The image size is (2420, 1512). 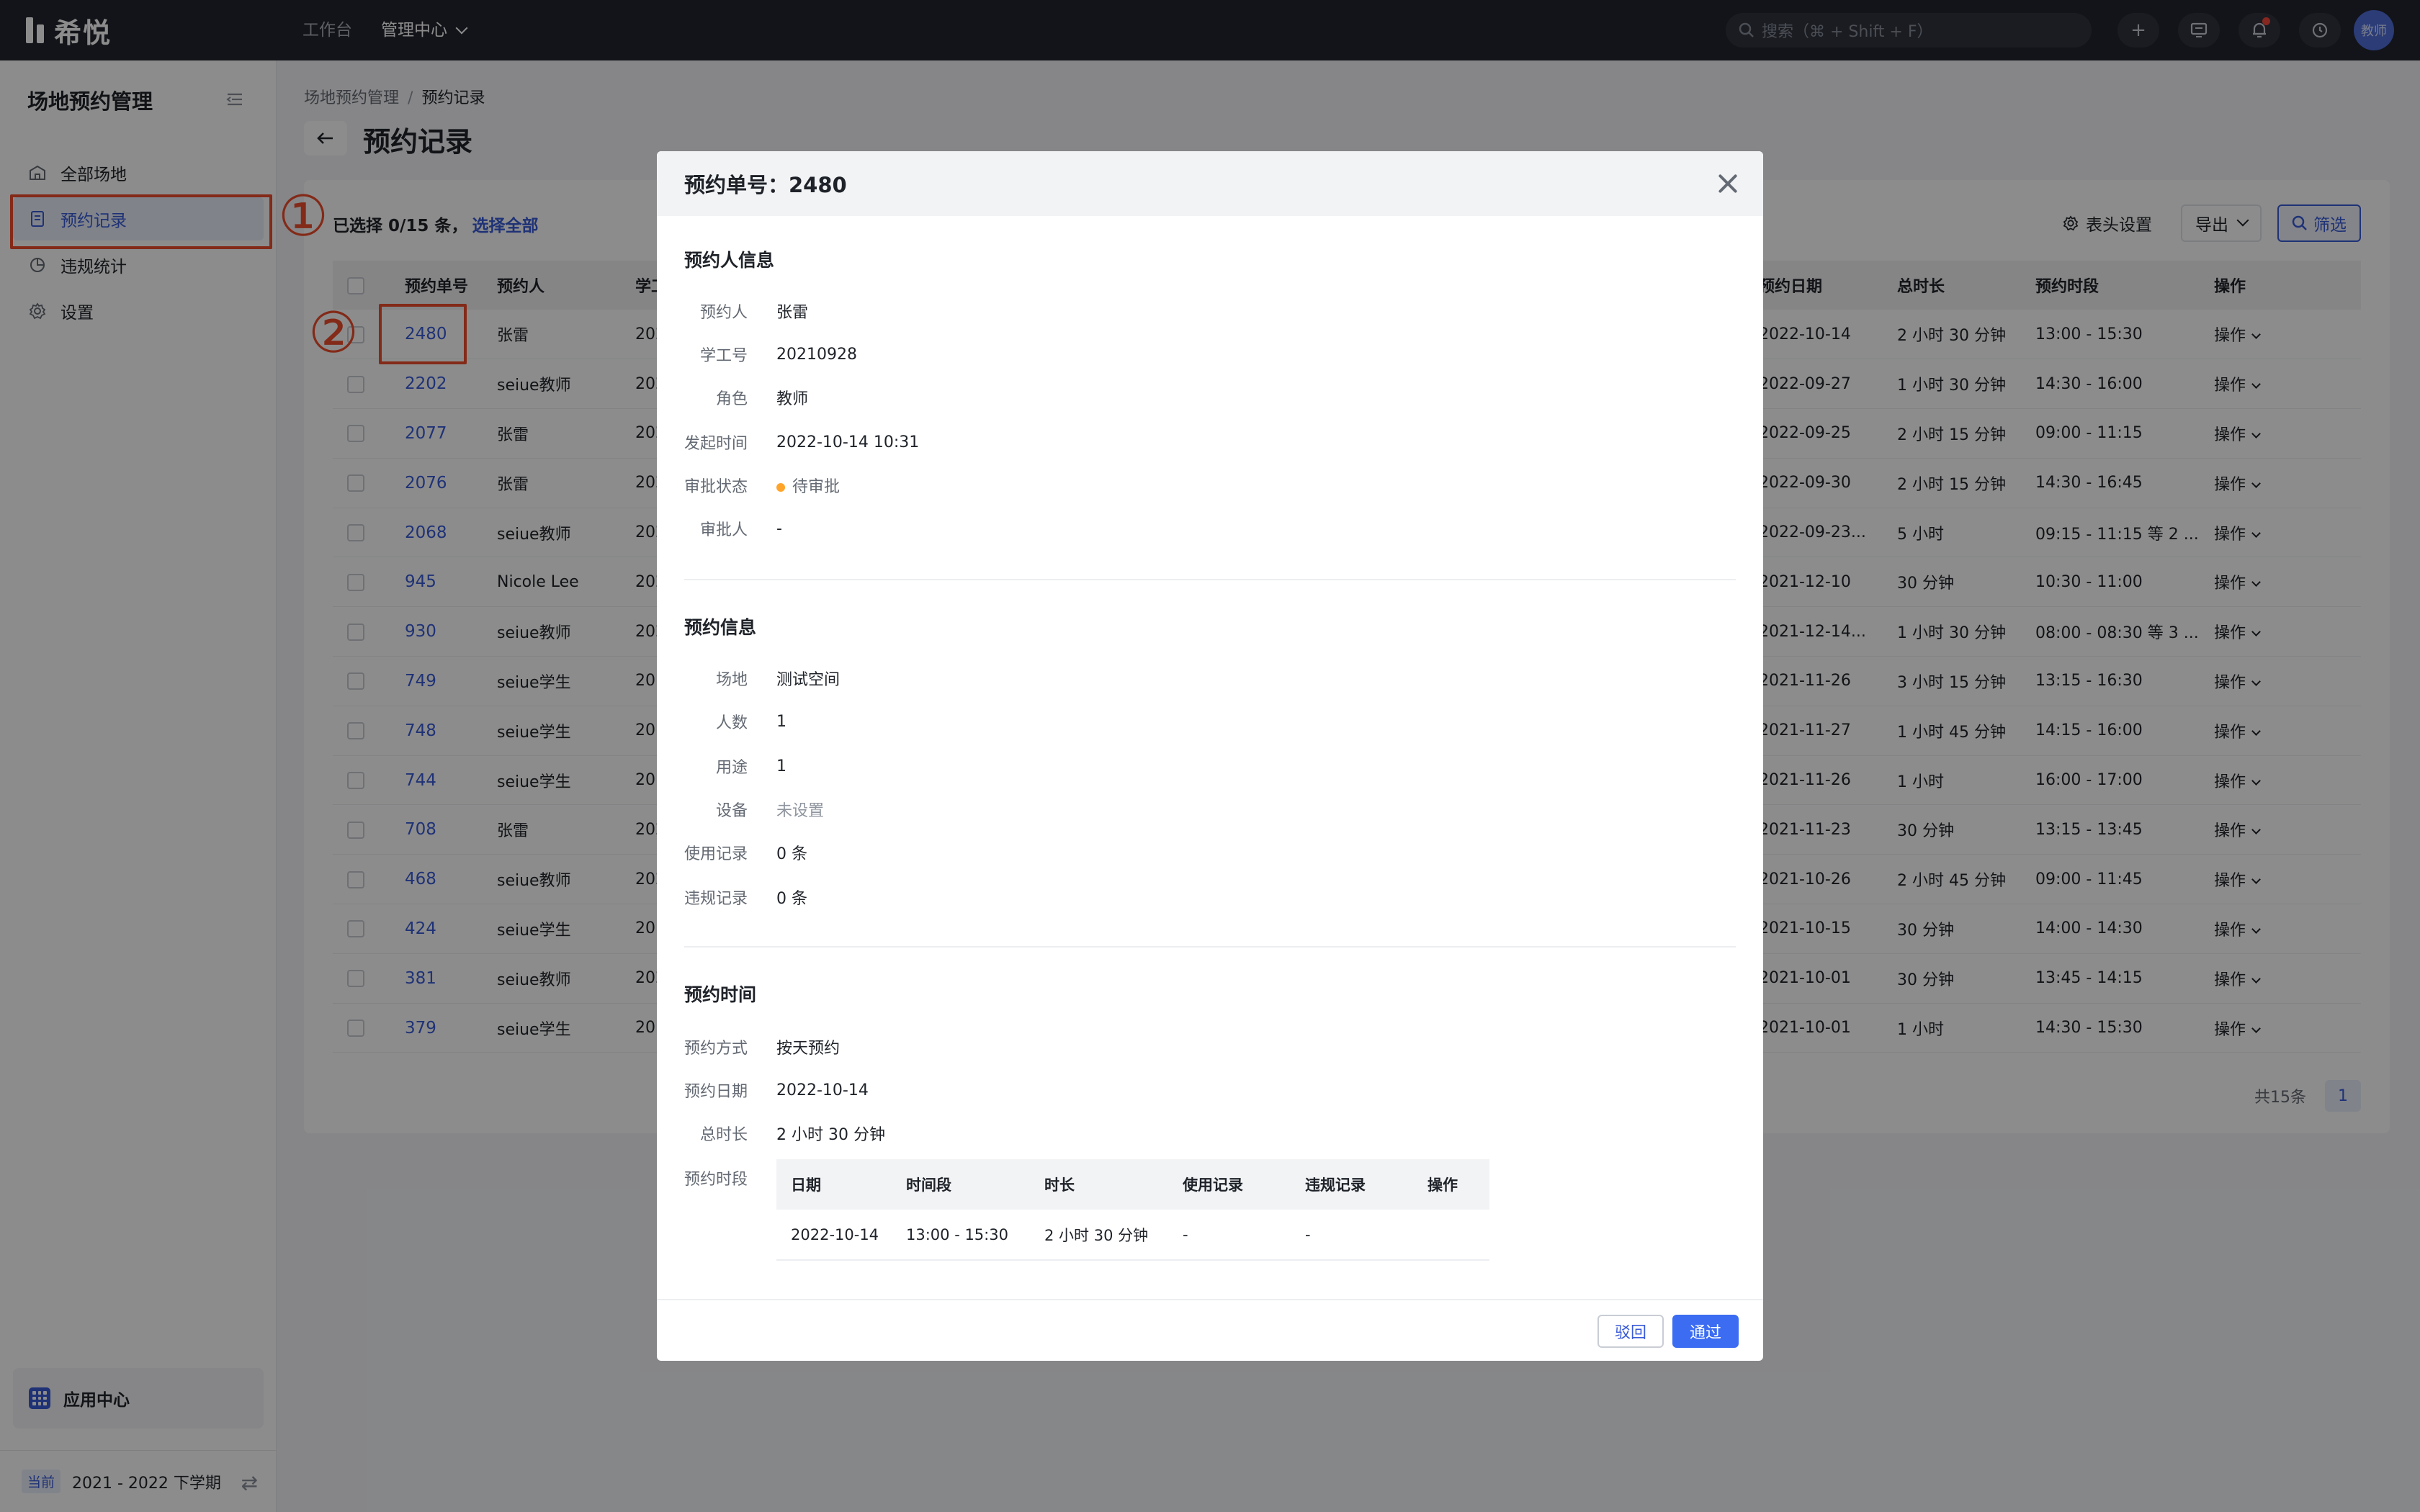 I want to click on field-time-slots: 预约时段, so click(x=730, y=1178).